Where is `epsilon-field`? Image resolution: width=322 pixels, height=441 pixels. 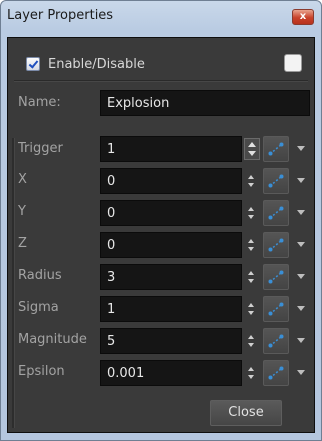
epsilon-field is located at coordinates (171, 373).